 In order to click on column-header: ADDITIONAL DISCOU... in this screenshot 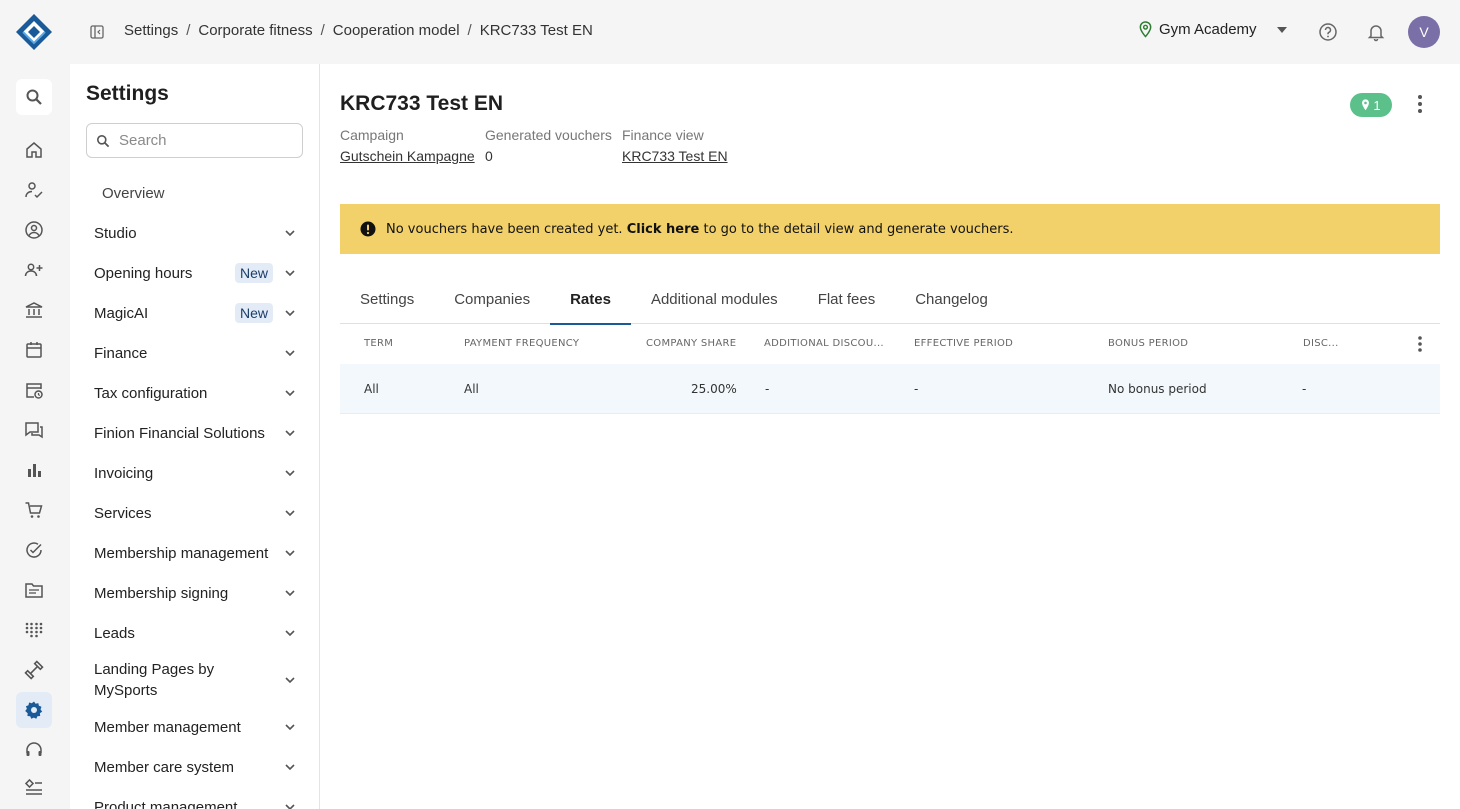, I will do `click(824, 343)`.